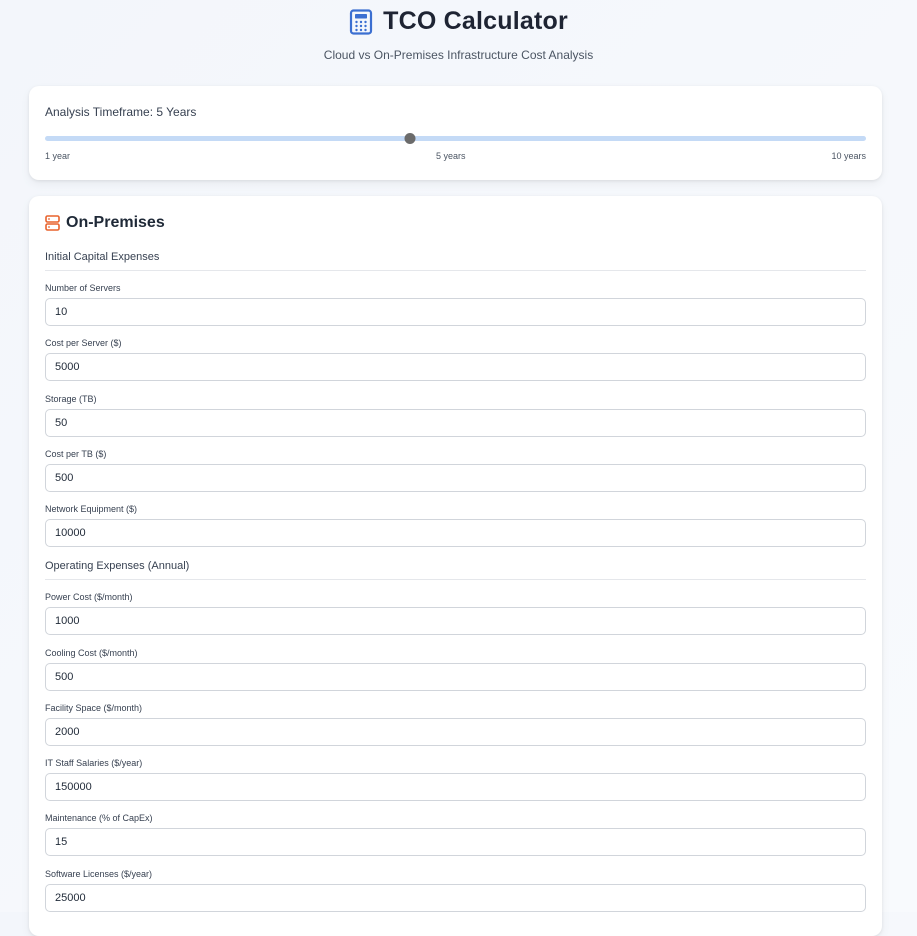  I want to click on cost-per-server-input, so click(455, 367).